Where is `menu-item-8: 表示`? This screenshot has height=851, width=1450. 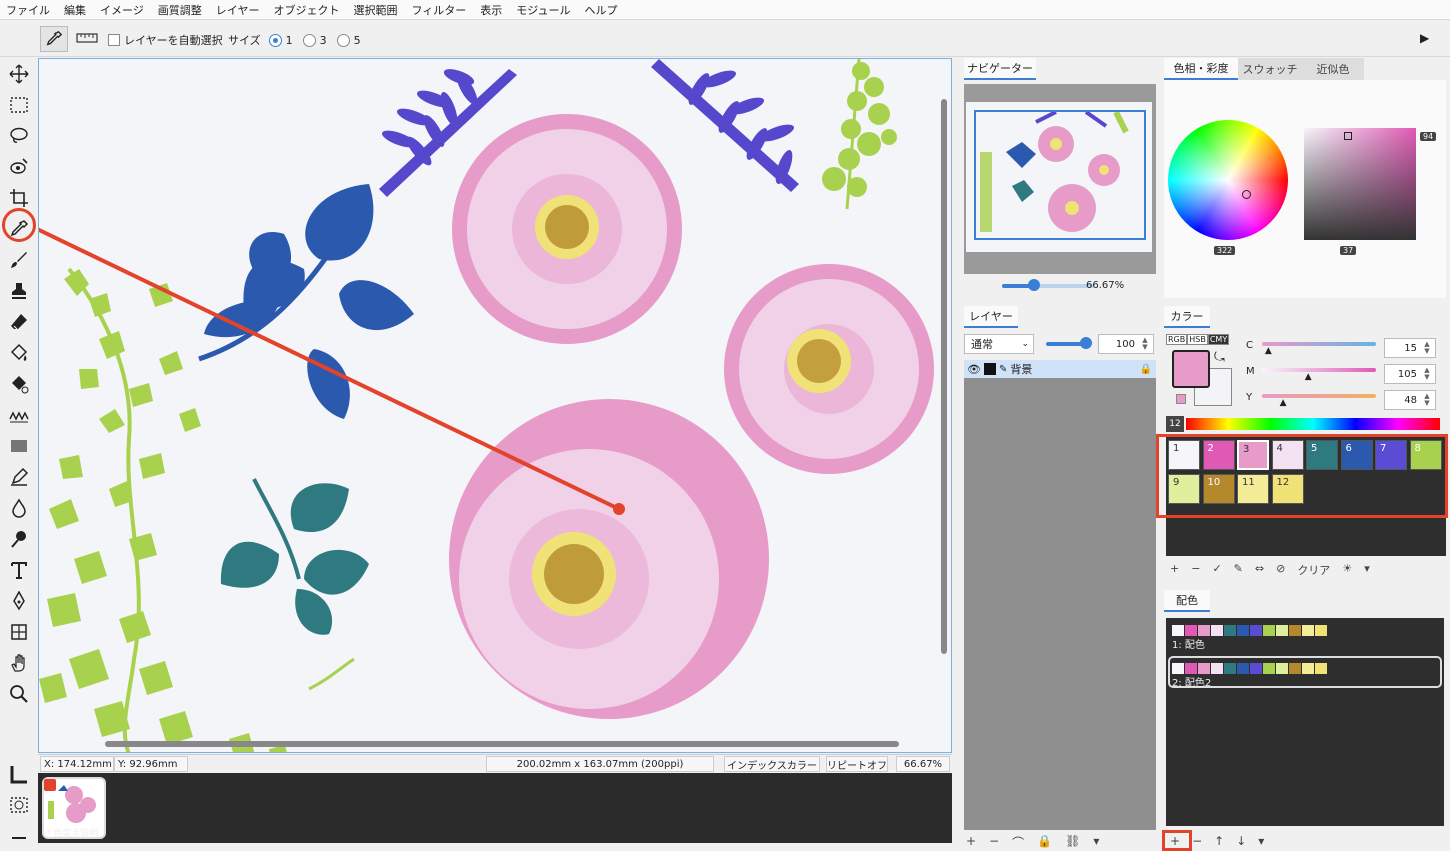
menu-item-8: 表示 is located at coordinates (491, 10).